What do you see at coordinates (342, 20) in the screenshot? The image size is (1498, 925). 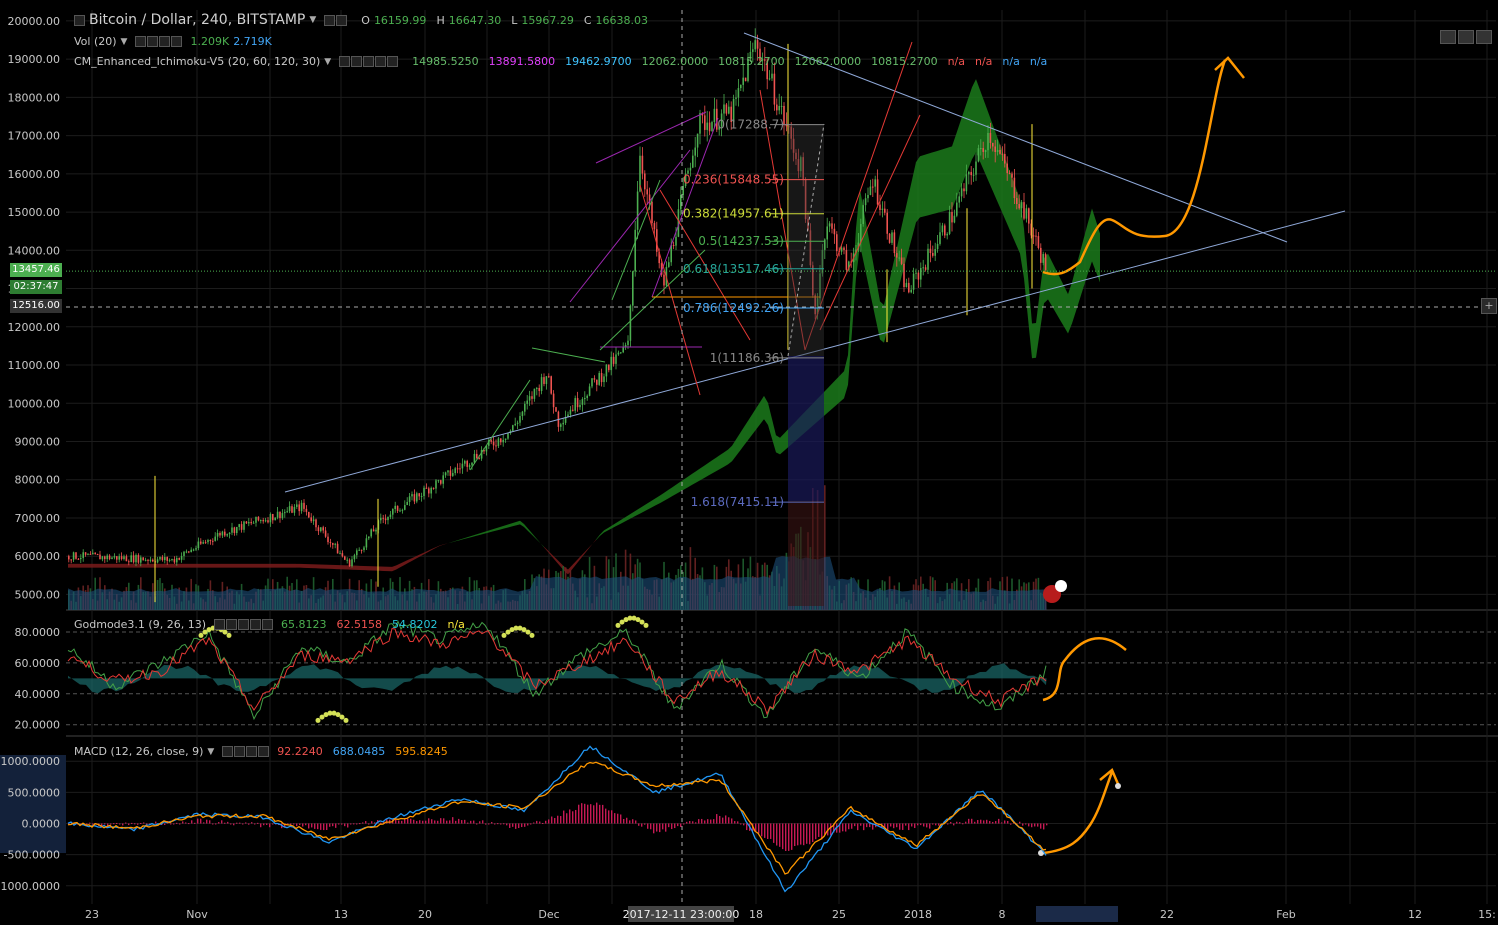 I see `more-icon` at bounding box center [342, 20].